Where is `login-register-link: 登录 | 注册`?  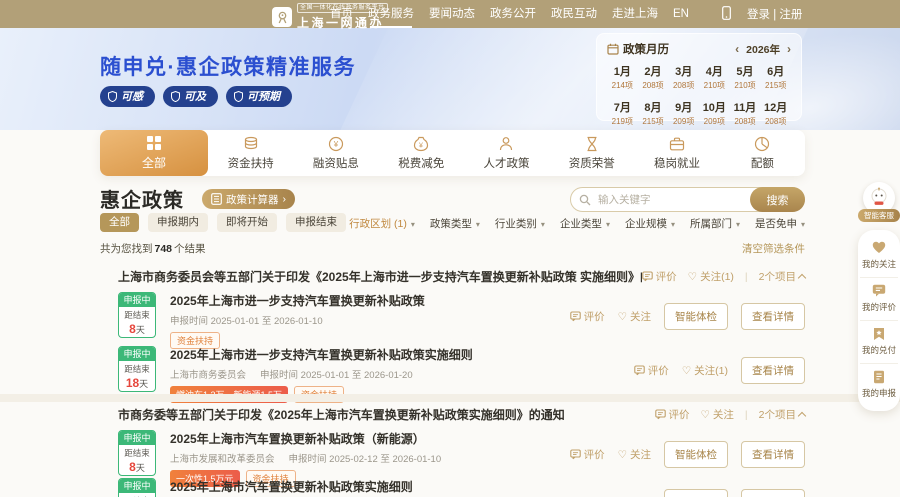 login-register-link: 登录 | 注册 is located at coordinates (774, 14).